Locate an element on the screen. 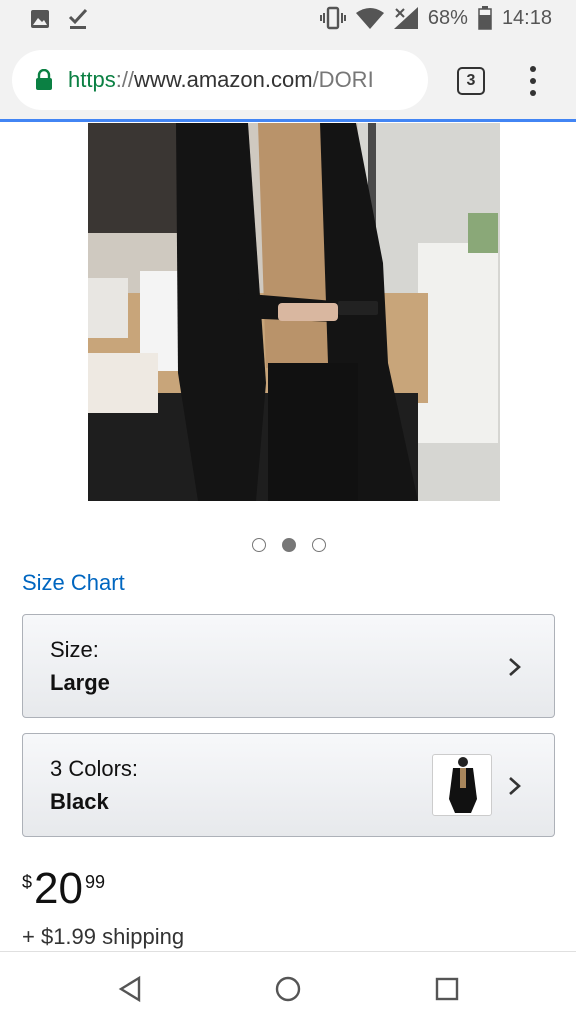 Image resolution: width=576 pixels, height=1024 pixels. carousel-indicator is located at coordinates (289, 545).